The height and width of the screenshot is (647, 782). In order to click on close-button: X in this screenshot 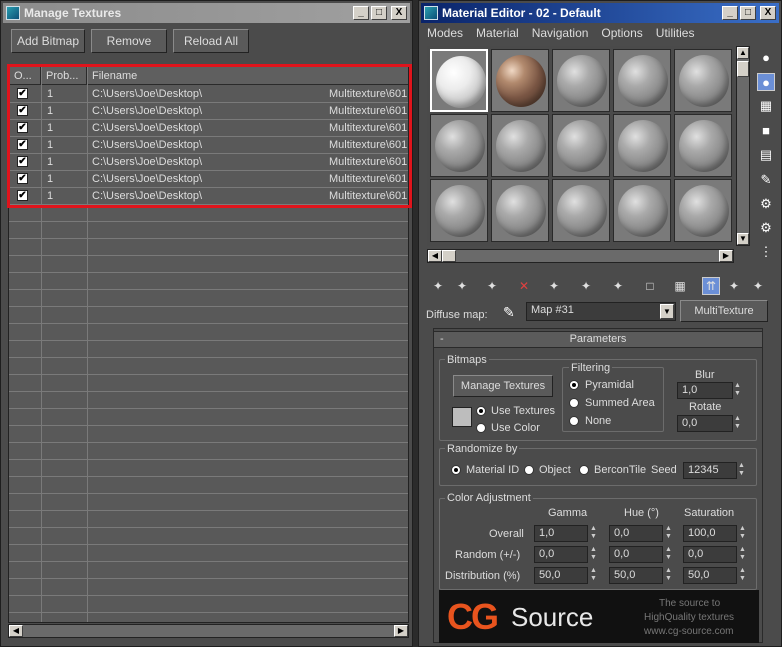, I will do `click(399, 13)`.